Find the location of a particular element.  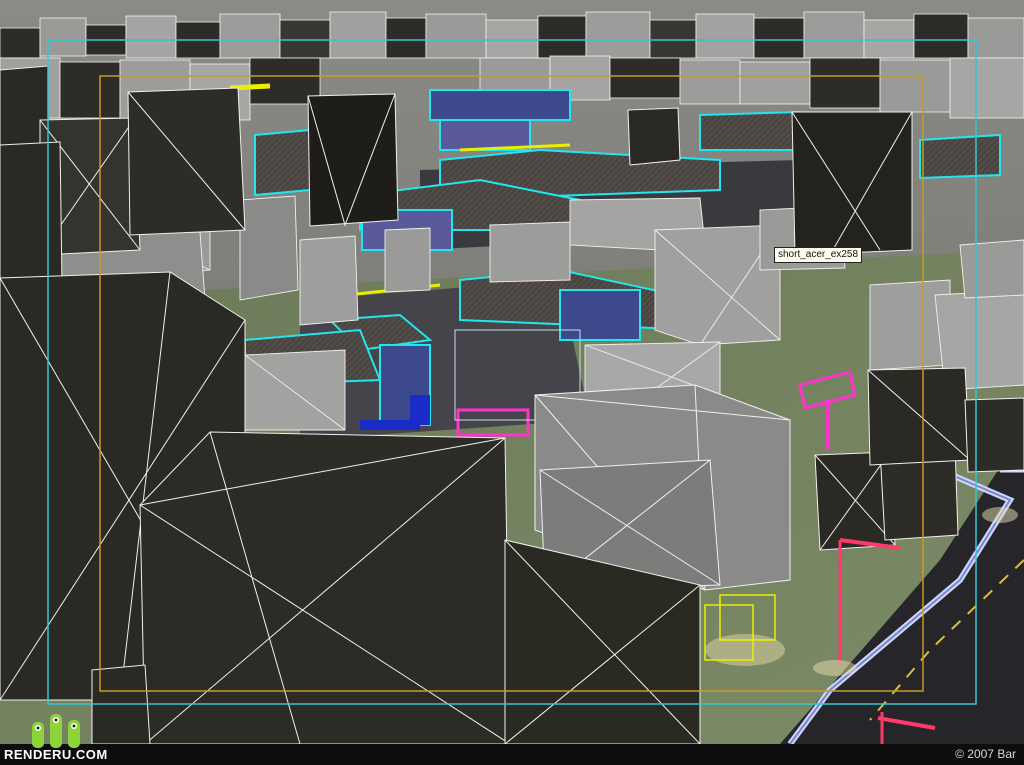

watermark-footer: RENDERU.COM © 2007 Bar is located at coordinates (512, 739).